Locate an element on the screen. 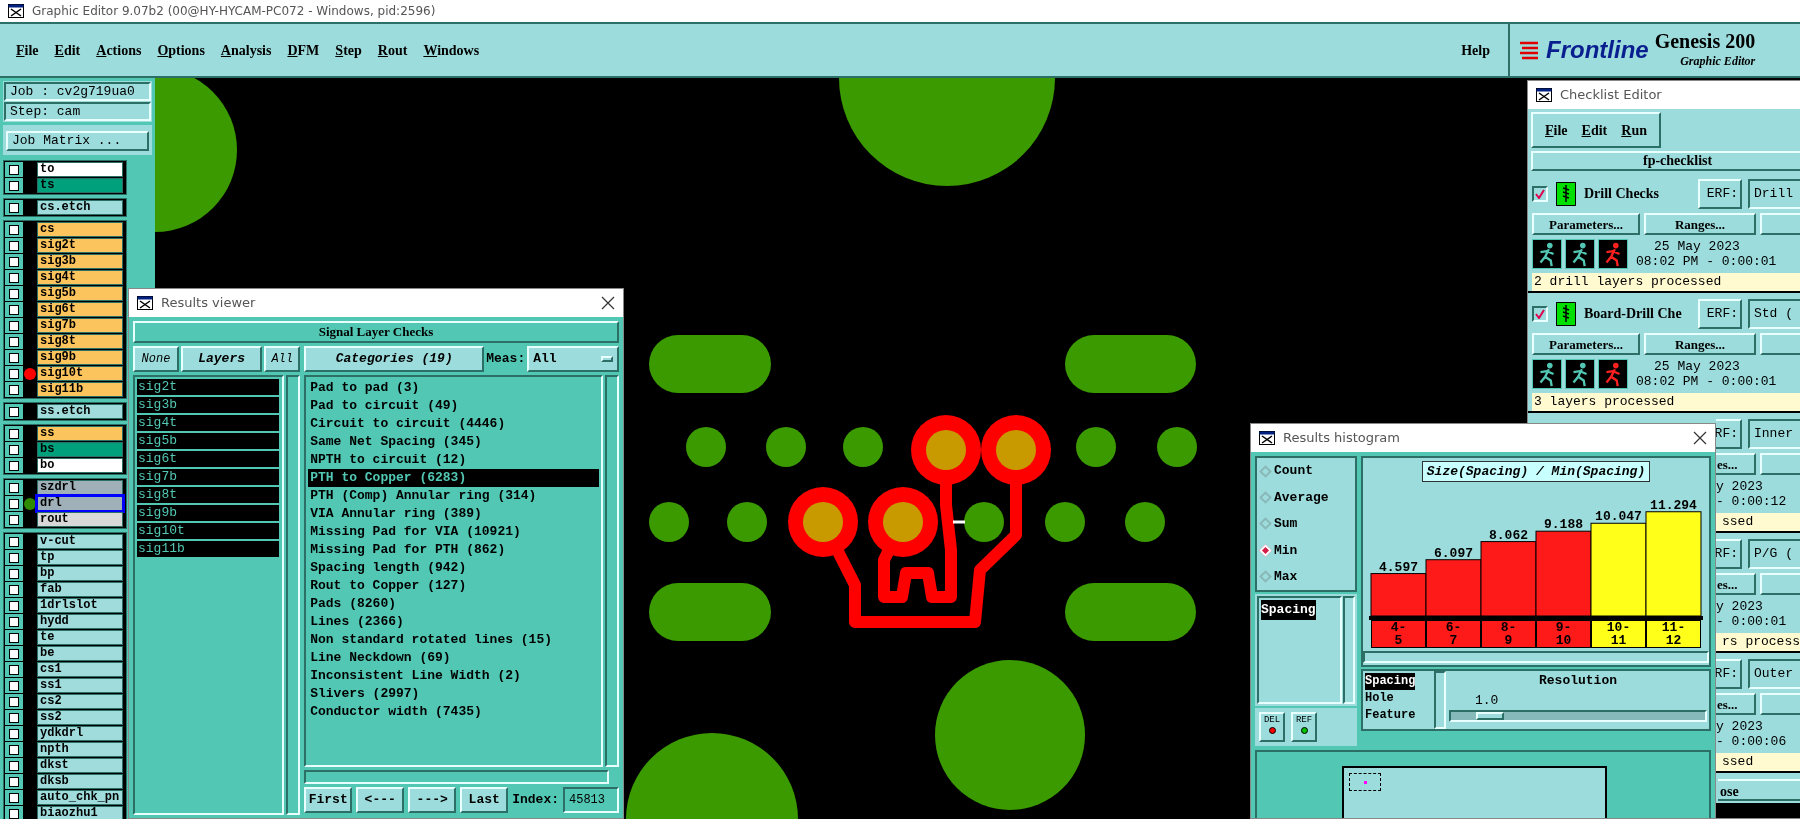  layer-name: rout is located at coordinates (80, 519).